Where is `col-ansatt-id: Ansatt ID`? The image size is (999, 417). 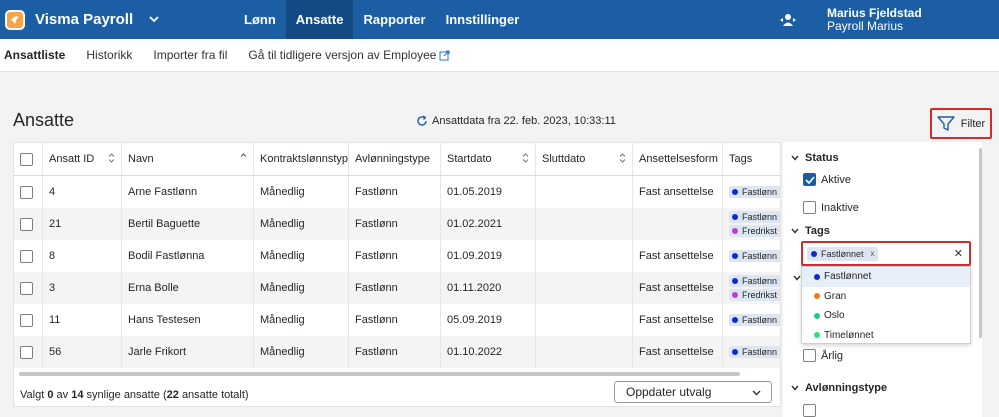
col-ansatt-id: Ansatt ID is located at coordinates (82, 159).